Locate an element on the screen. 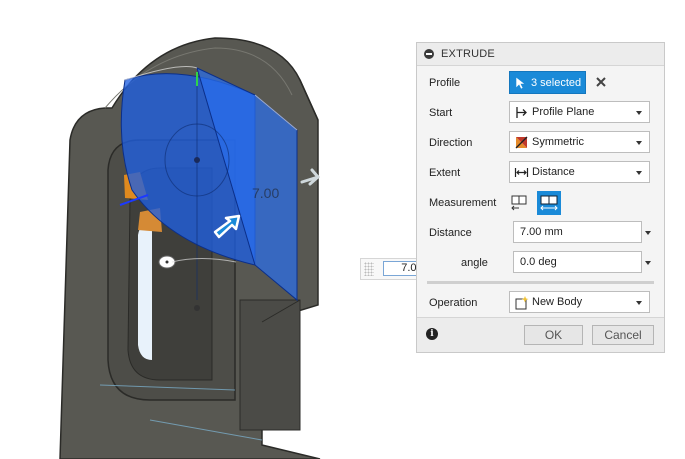  panel-title: EXTRUDE is located at coordinates (468, 54).